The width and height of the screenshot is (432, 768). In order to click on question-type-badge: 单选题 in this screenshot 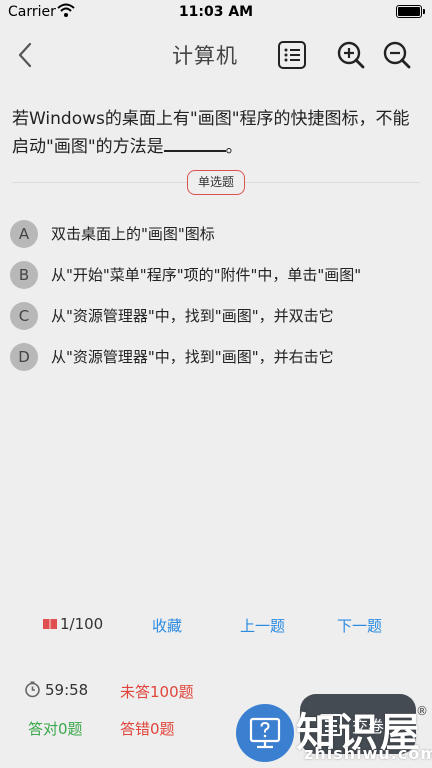, I will do `click(216, 182)`.